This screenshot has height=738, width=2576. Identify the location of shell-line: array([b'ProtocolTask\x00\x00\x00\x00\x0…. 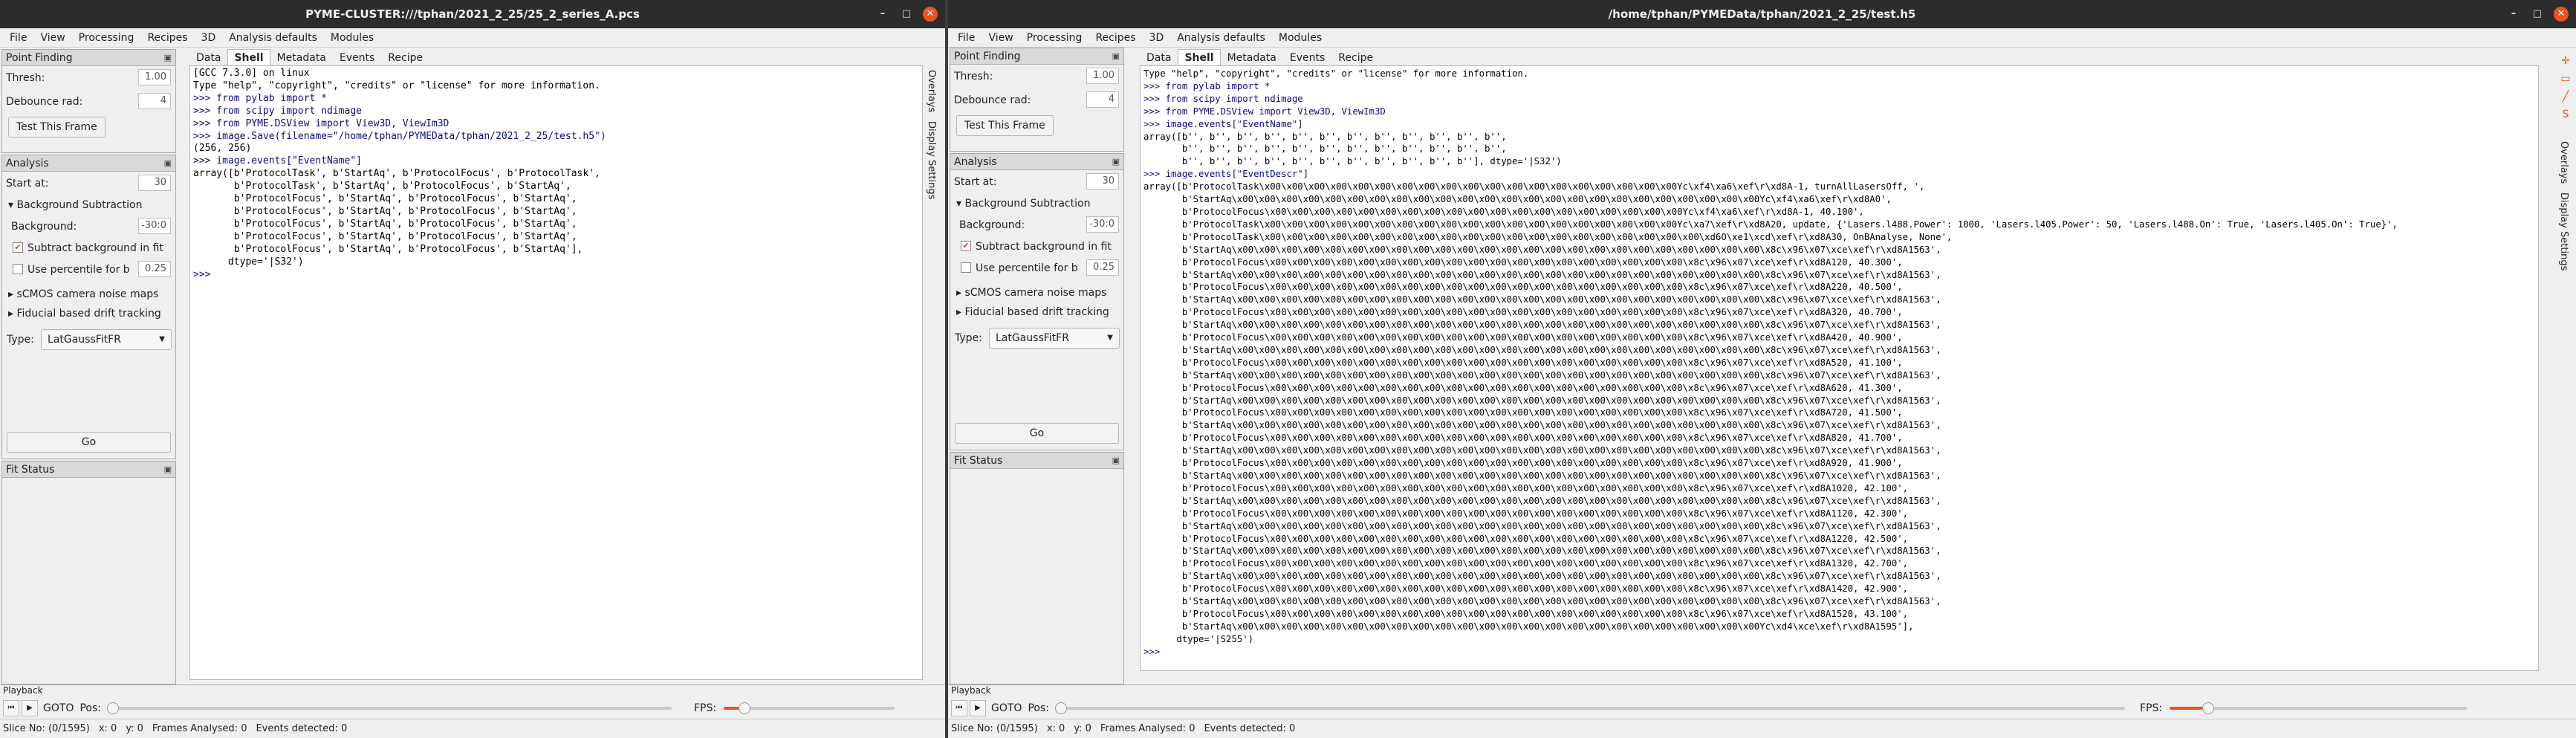
(1534, 186).